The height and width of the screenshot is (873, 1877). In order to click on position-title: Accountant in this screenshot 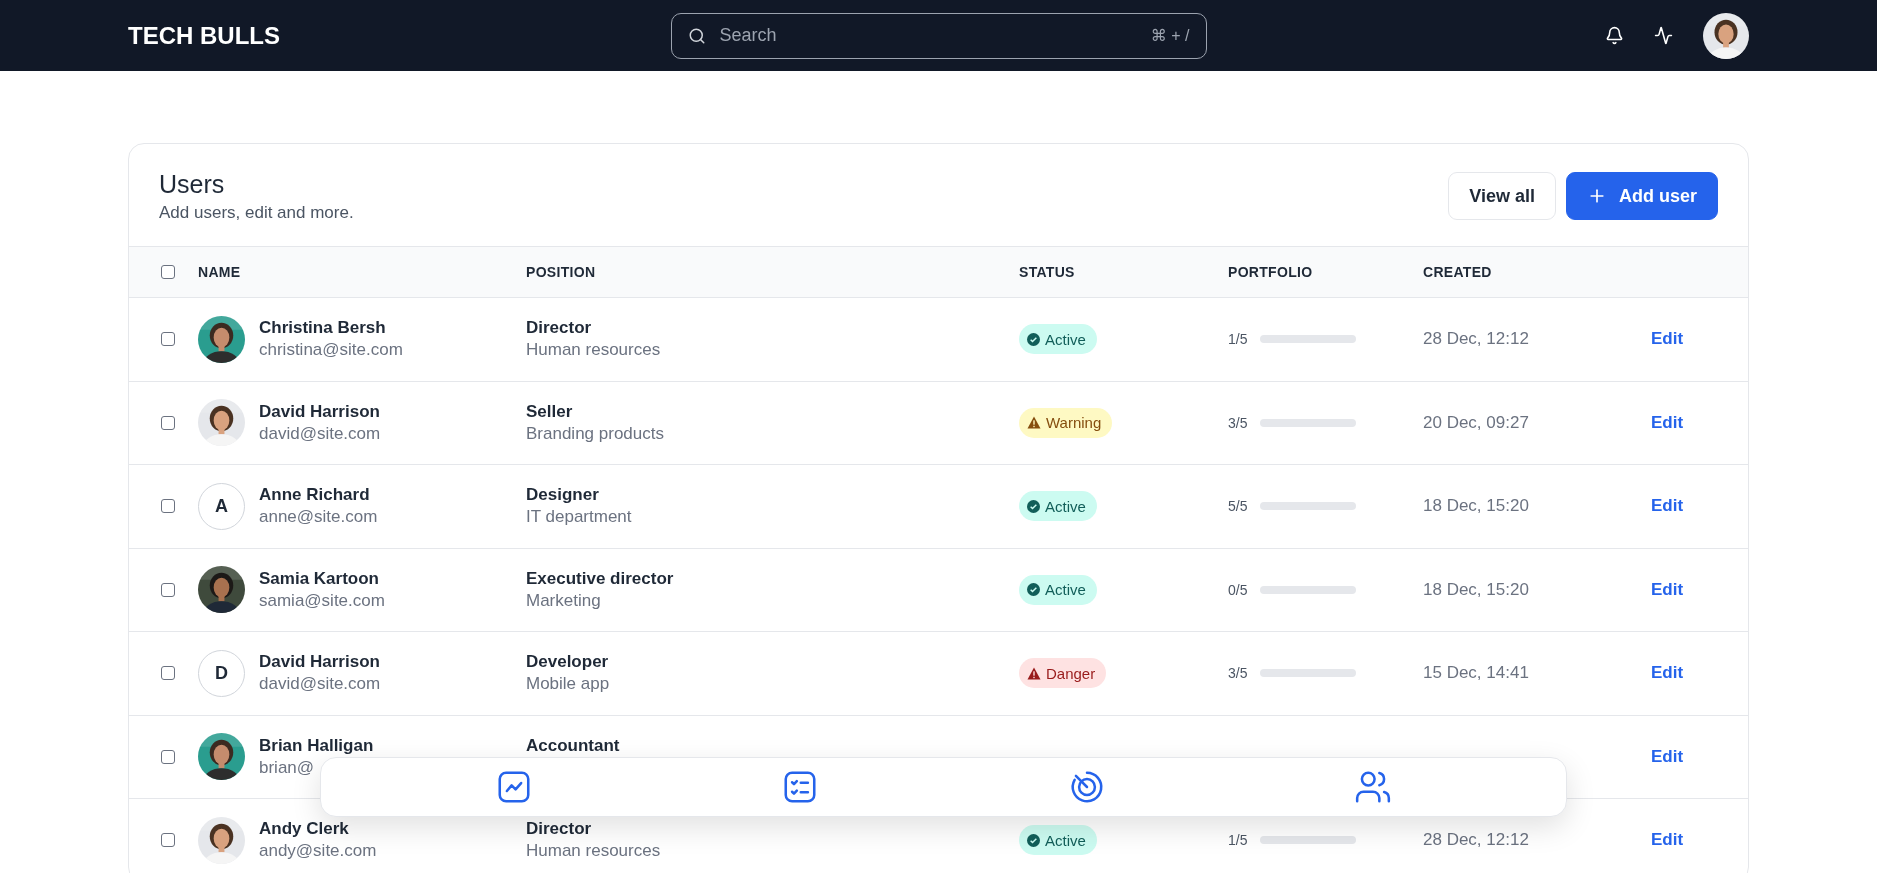, I will do `click(573, 745)`.